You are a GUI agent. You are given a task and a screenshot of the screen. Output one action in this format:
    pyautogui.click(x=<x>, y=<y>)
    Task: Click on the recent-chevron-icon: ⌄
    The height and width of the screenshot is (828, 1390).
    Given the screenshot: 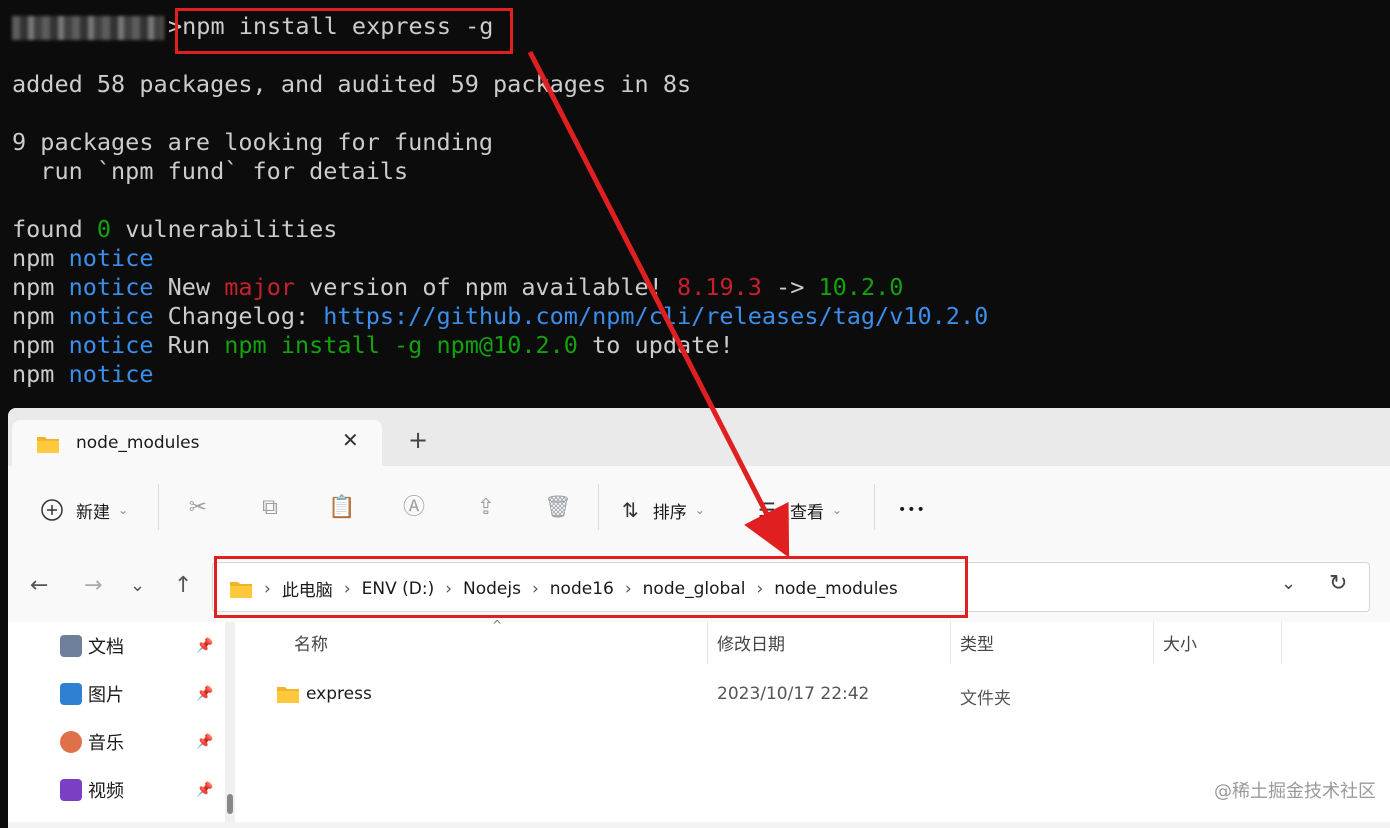 What is the action you would take?
    pyautogui.click(x=137, y=586)
    